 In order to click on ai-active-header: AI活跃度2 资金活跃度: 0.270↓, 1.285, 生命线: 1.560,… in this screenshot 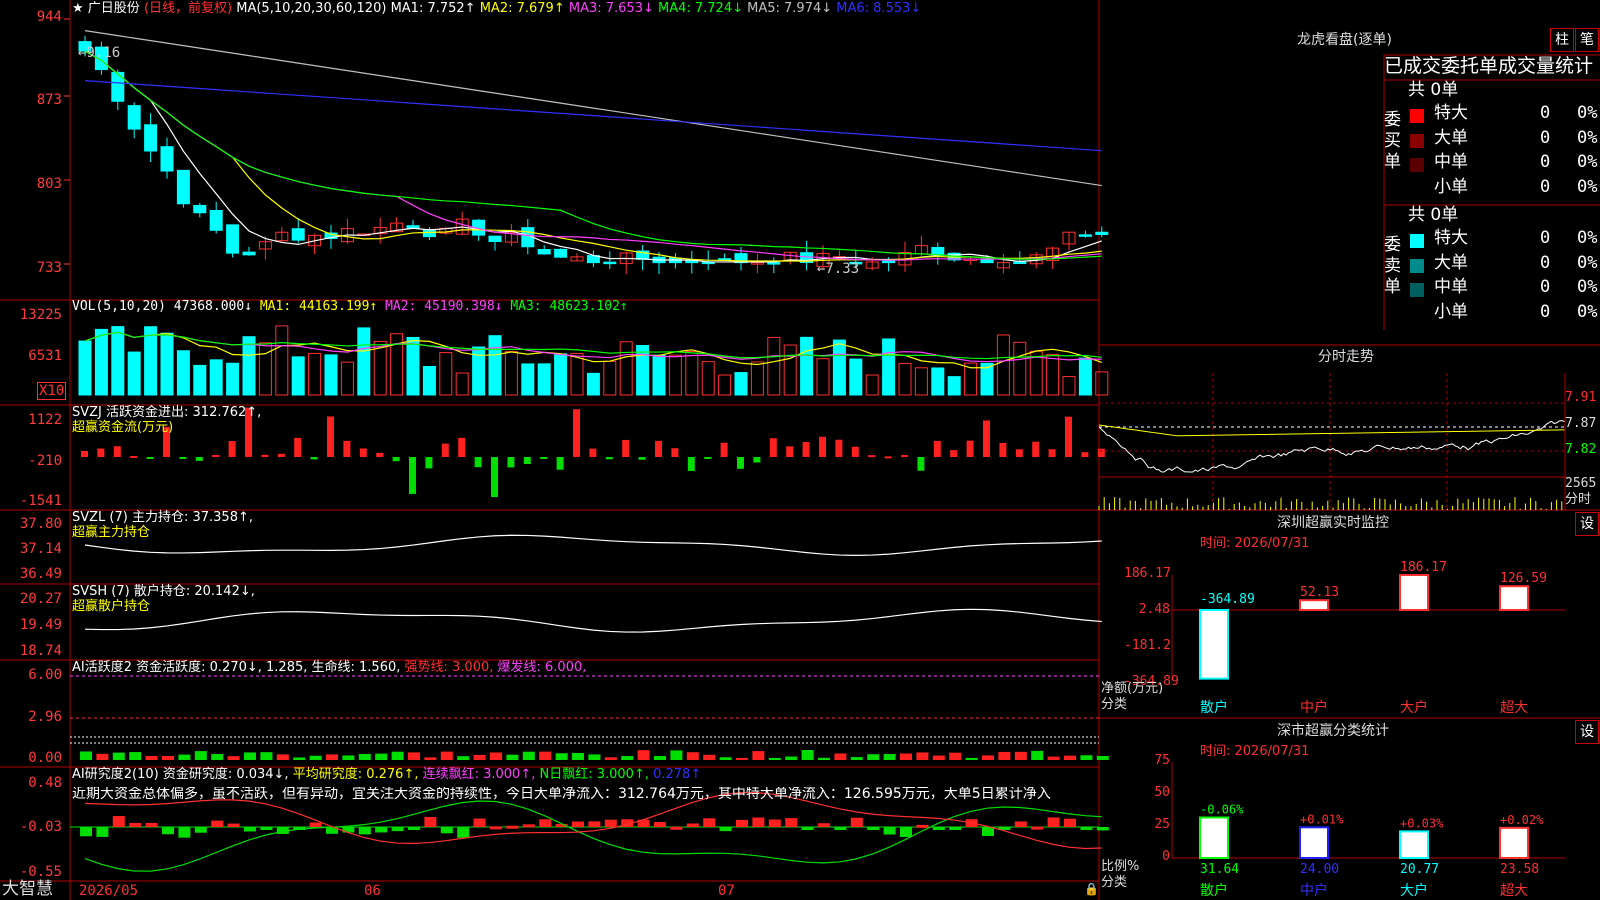, I will do `click(329, 667)`.